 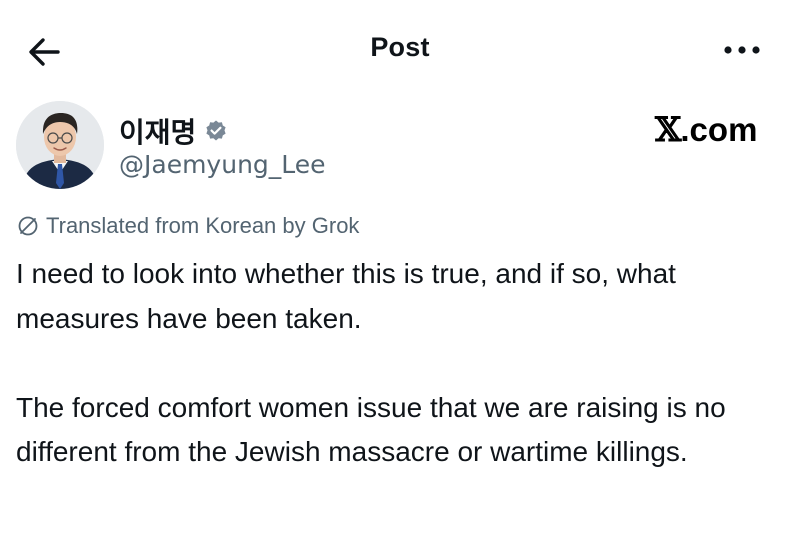 I want to click on avatar-portrait, so click(x=60, y=145).